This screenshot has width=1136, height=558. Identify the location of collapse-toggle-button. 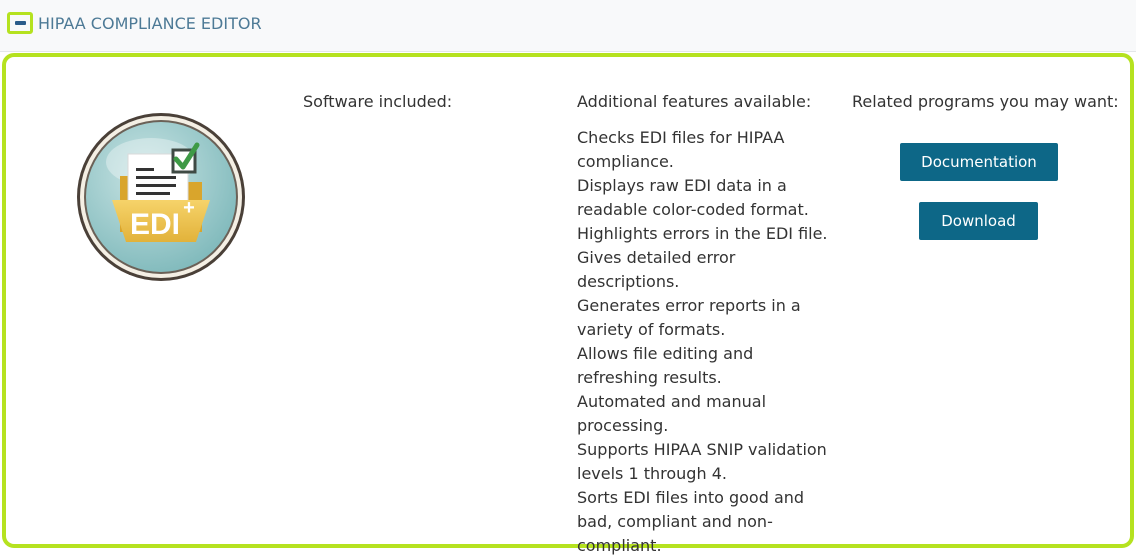
(20, 23).